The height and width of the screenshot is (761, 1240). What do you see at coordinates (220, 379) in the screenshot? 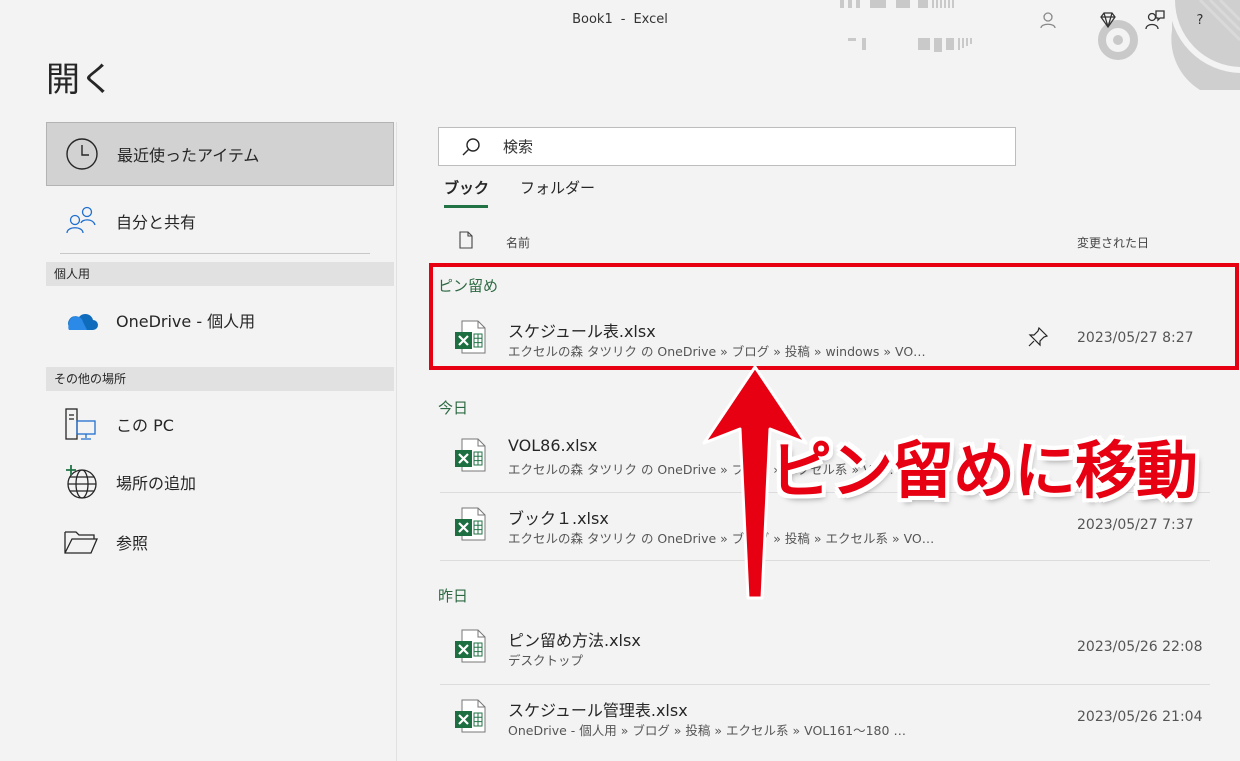
I see `section-other-places: その他の場所` at bounding box center [220, 379].